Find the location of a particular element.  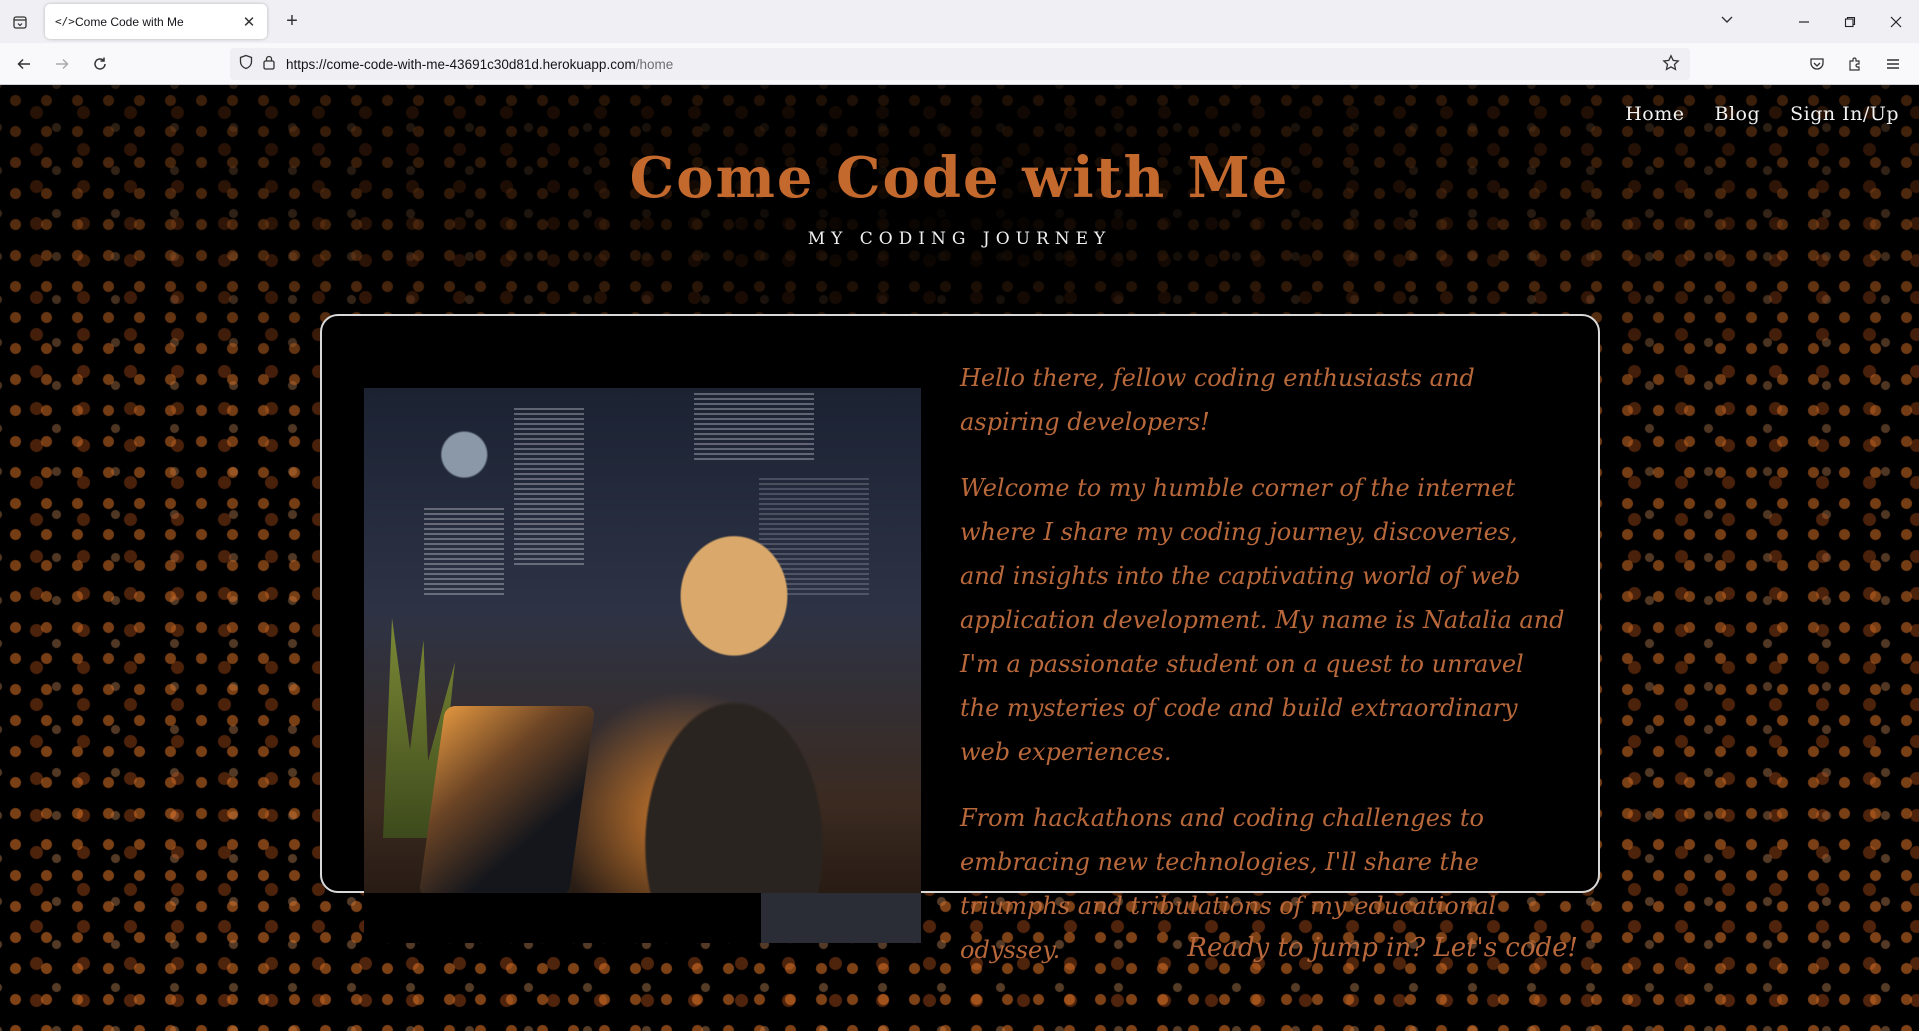

close-icon: ✕ is located at coordinates (249, 22).